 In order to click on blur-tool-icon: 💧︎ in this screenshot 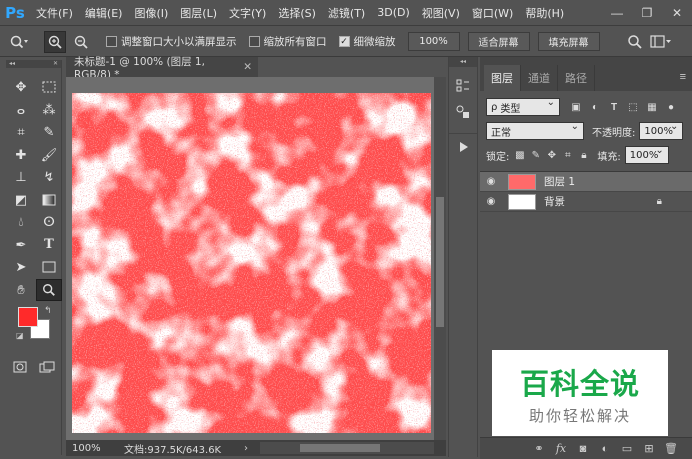, I will do `click(21, 222)`.